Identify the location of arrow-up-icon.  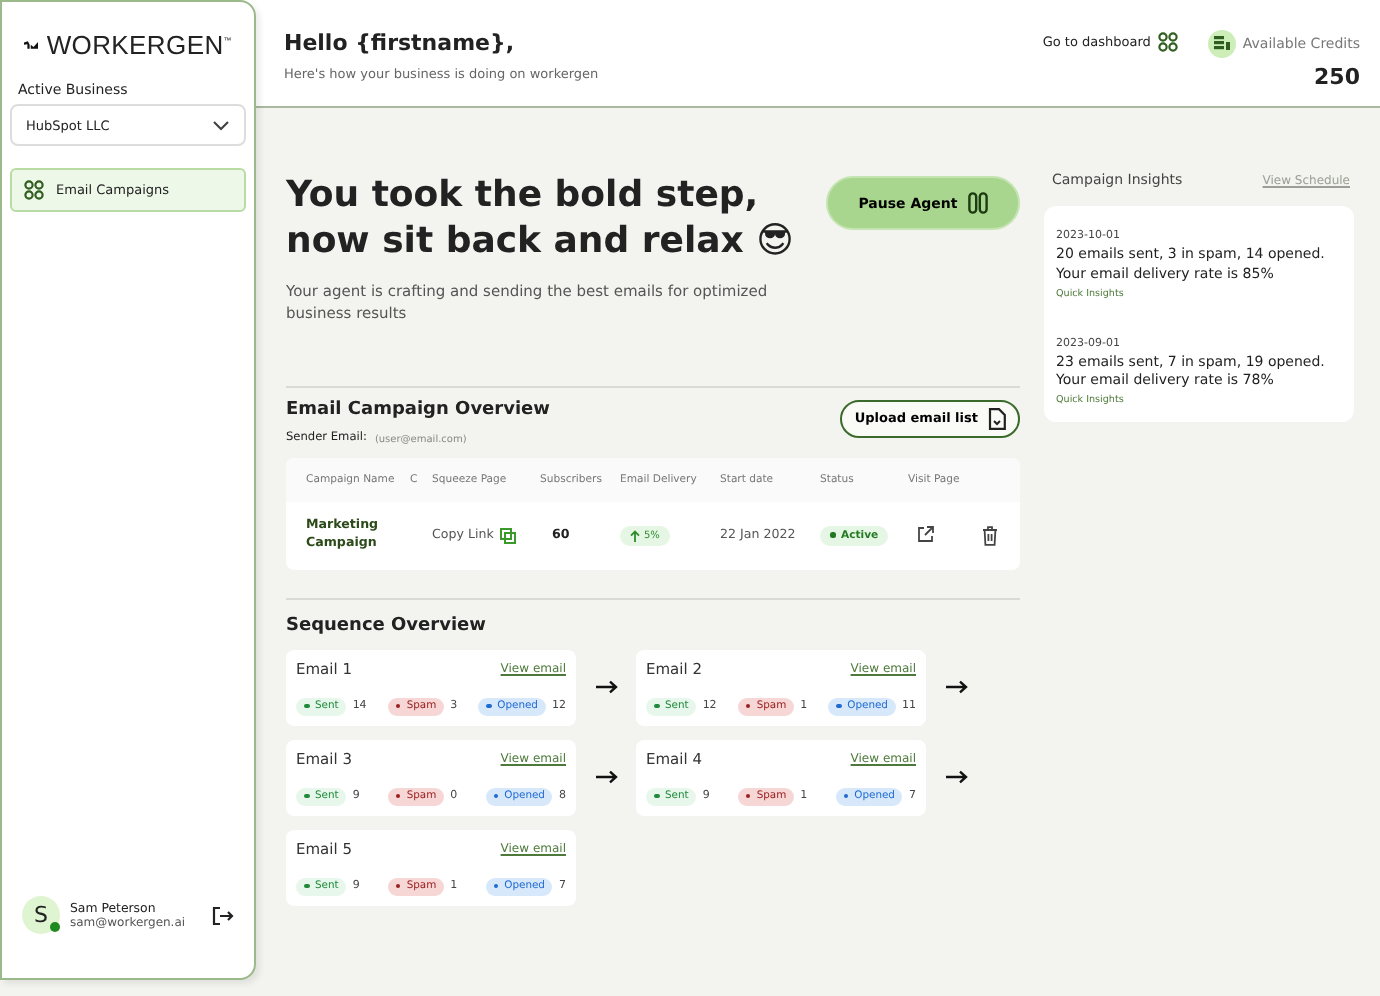
(635, 535).